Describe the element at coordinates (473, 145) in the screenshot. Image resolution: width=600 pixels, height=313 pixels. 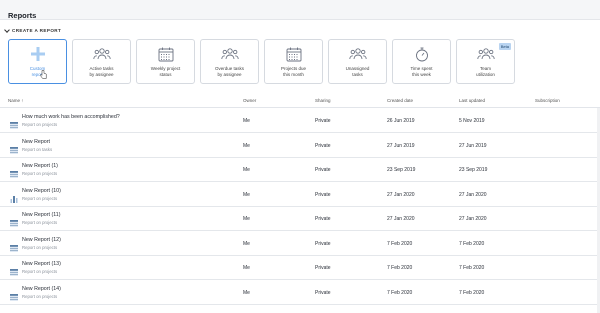
I see `cell-updated: 27 Jun 2019` at that location.